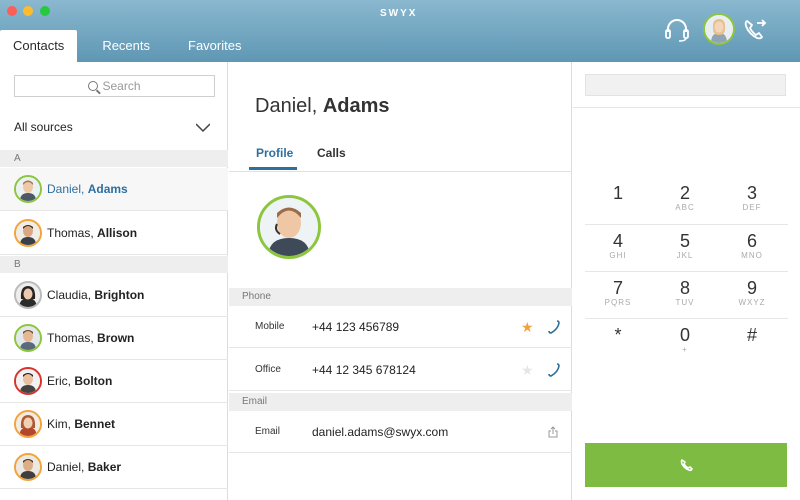 This screenshot has height=500, width=800. I want to click on phone-number: +44 12 345 678124, so click(364, 370).